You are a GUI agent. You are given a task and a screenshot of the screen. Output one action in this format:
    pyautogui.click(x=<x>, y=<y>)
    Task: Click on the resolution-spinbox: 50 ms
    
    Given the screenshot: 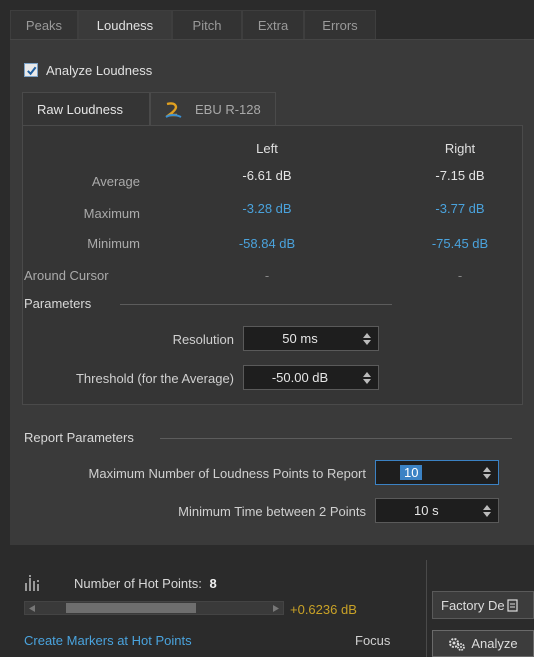 What is the action you would take?
    pyautogui.click(x=311, y=338)
    